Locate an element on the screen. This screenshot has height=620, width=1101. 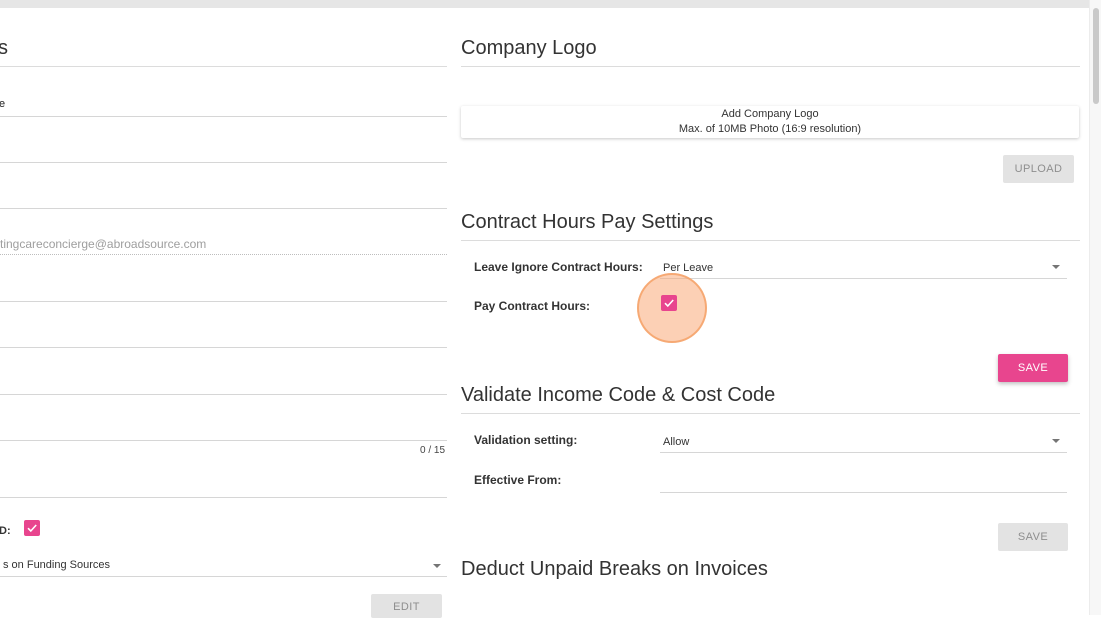
left-field-5-input is located at coordinates (223, 301).